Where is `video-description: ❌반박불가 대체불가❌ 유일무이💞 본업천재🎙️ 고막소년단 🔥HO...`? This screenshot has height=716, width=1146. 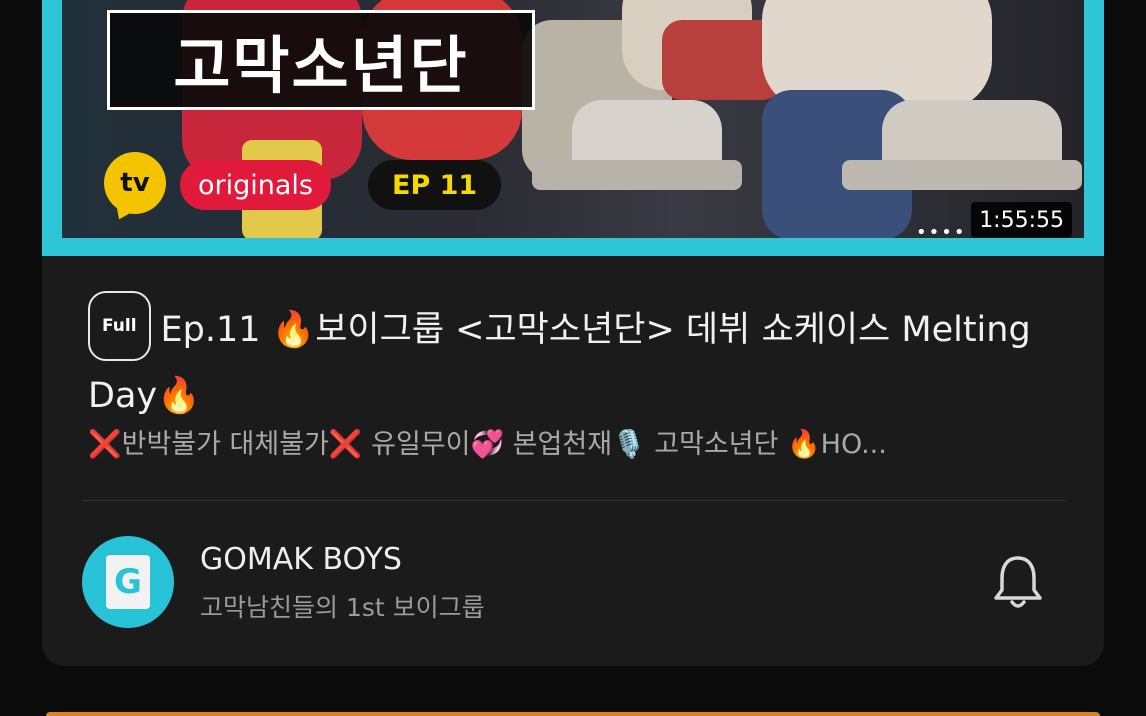 video-description: ❌반박불가 대체불가❌ 유일무이💞 본업천재🎙️ 고막소년단 🔥HO... is located at coordinates (568, 441).